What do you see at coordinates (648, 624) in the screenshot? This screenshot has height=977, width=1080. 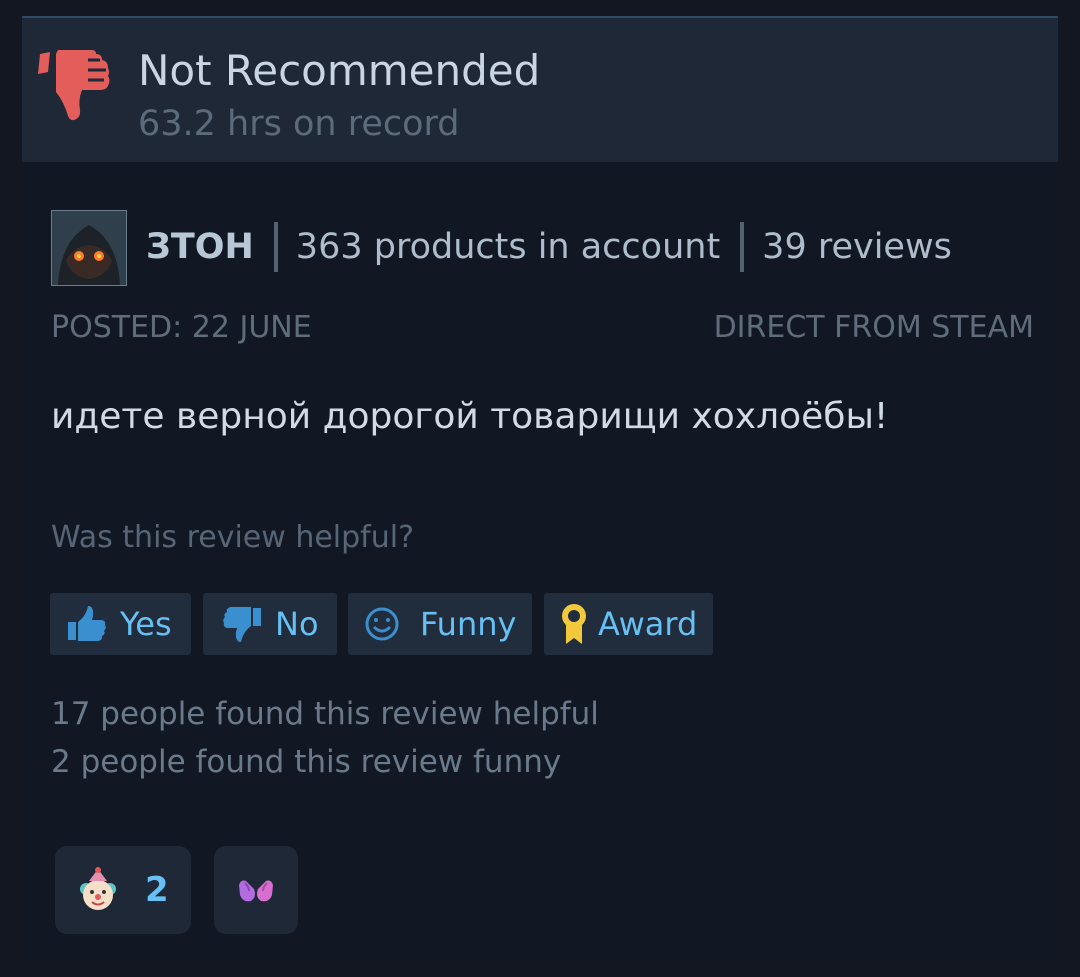 I see `award-label: Award` at bounding box center [648, 624].